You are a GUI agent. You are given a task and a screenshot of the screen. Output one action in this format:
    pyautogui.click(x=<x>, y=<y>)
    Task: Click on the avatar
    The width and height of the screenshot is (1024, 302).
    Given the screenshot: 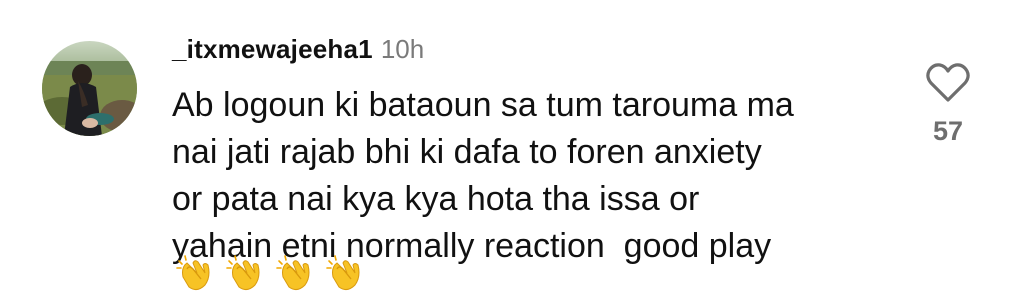 What is the action you would take?
    pyautogui.click(x=89, y=88)
    